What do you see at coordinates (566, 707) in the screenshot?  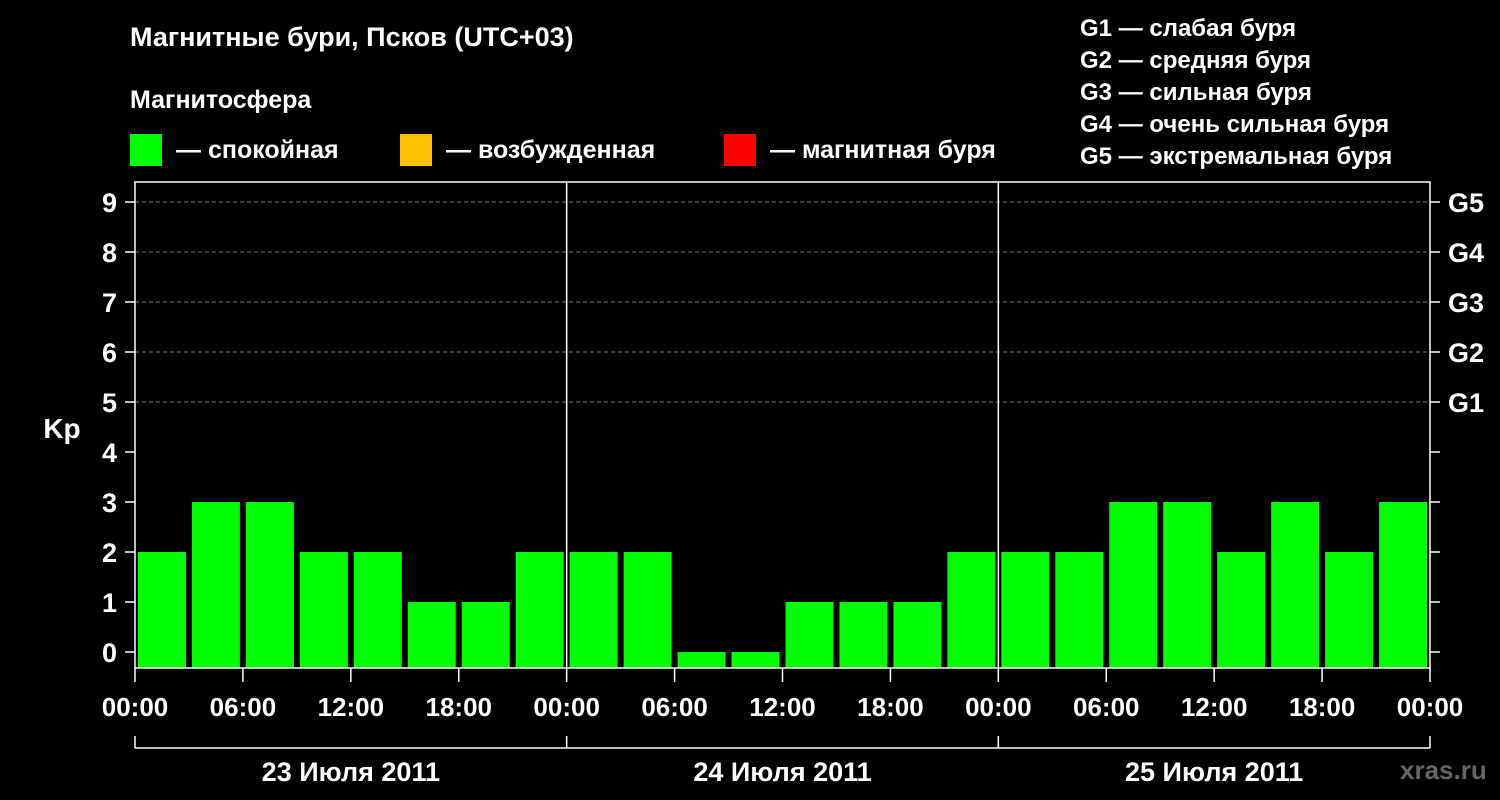 I see `x-tick-label-4: 00:00` at bounding box center [566, 707].